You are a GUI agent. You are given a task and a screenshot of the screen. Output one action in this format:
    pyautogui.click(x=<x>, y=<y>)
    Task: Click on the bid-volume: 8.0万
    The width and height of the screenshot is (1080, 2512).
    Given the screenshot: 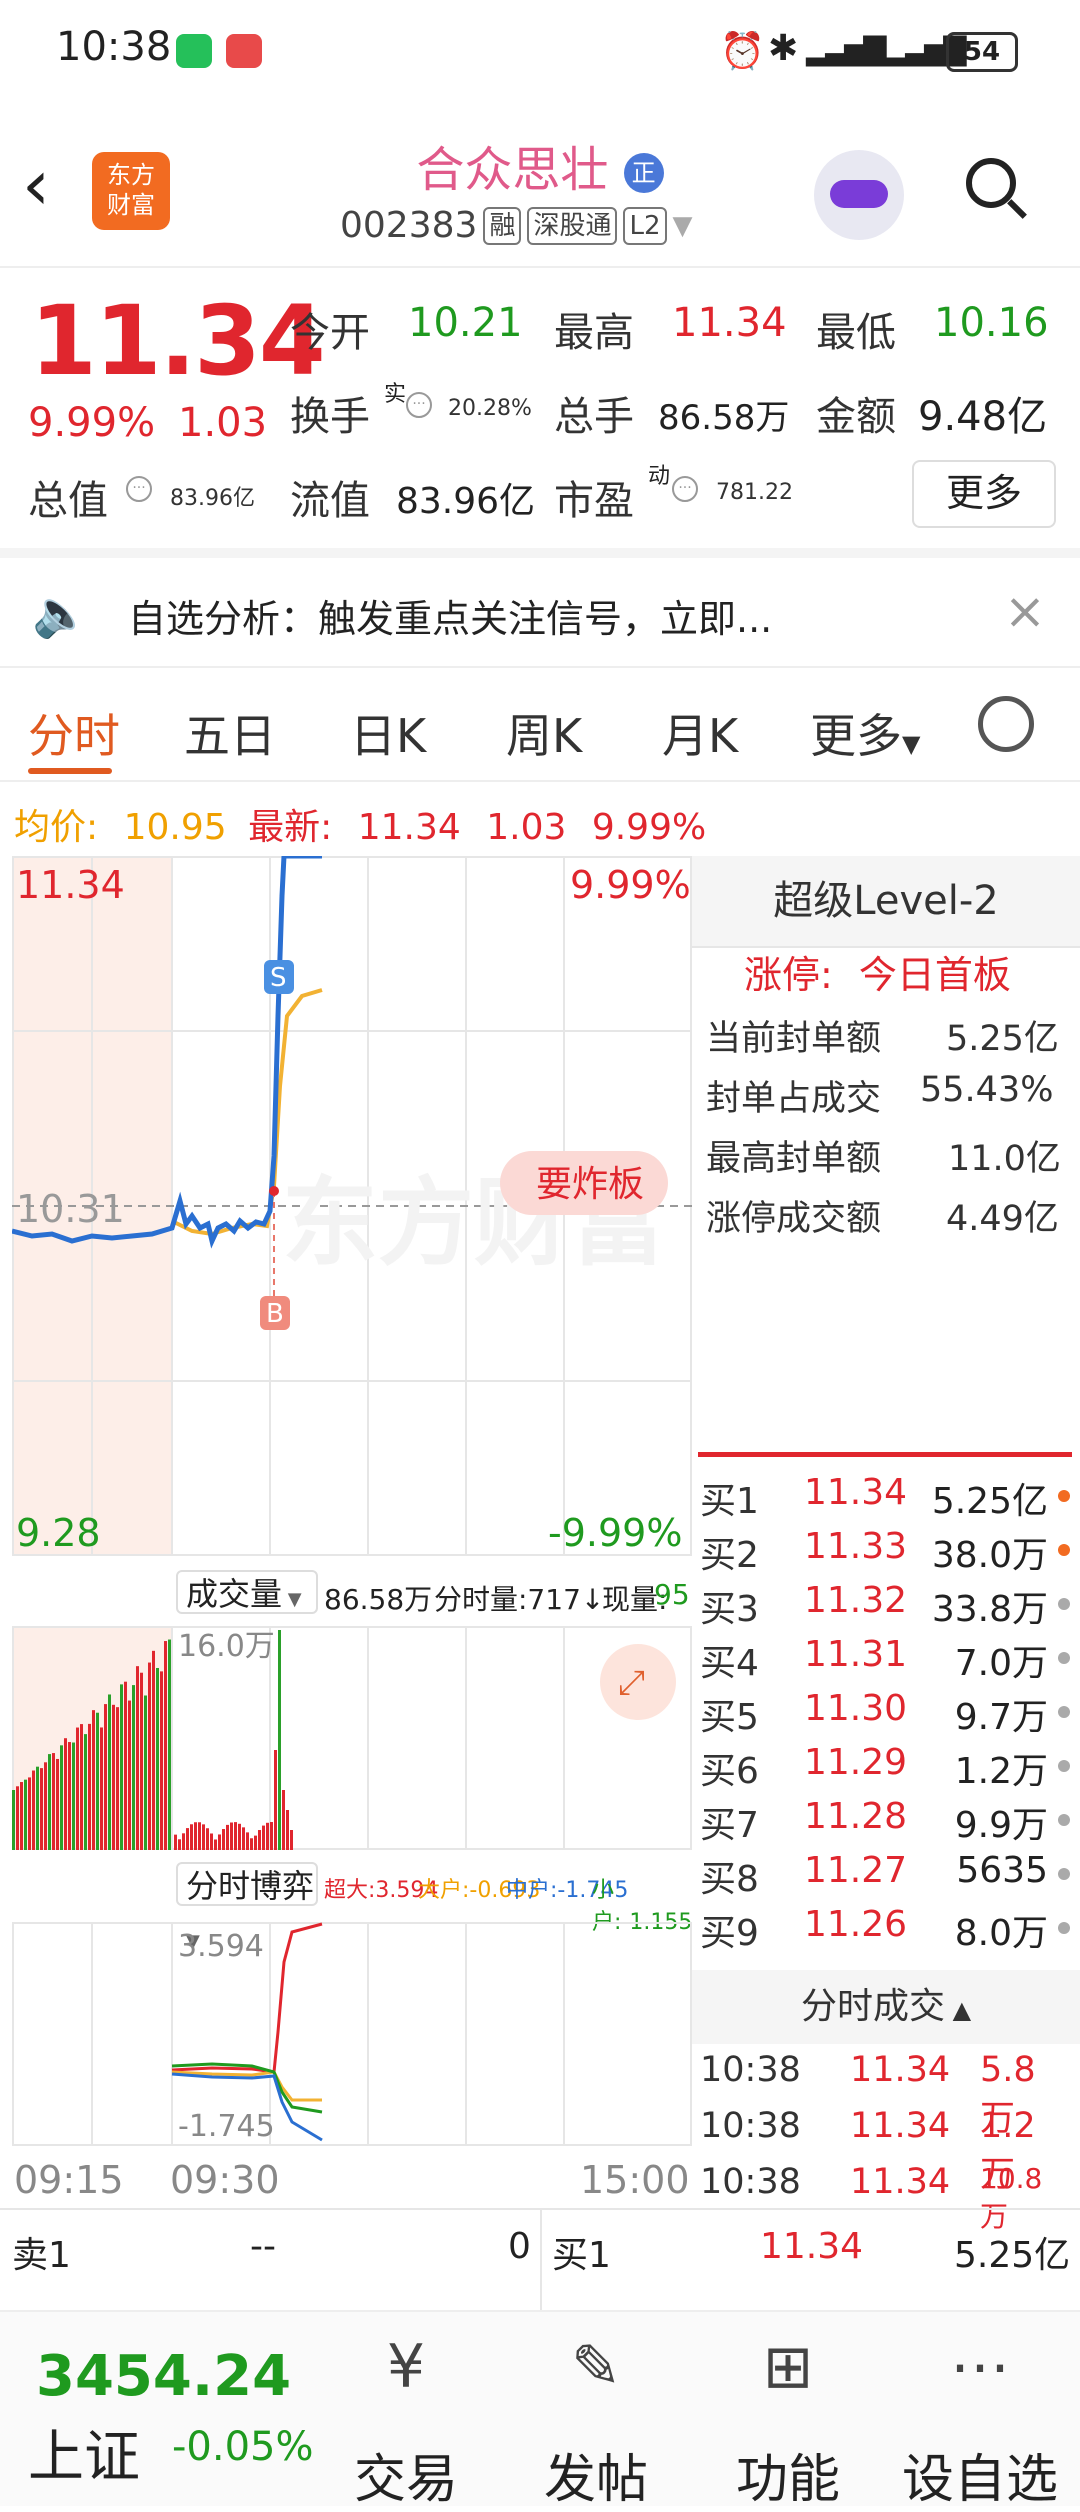 What is the action you would take?
    pyautogui.click(x=1001, y=1933)
    